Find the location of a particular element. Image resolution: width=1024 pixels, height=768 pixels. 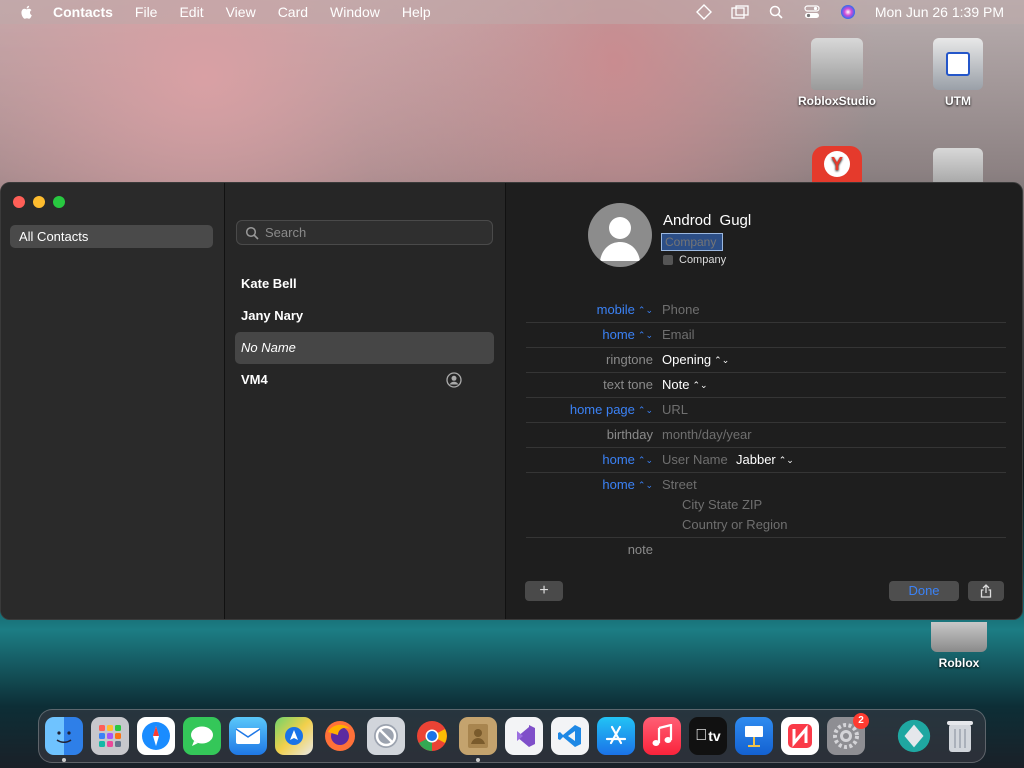

contact-row: VM4 is located at coordinates (364, 380).